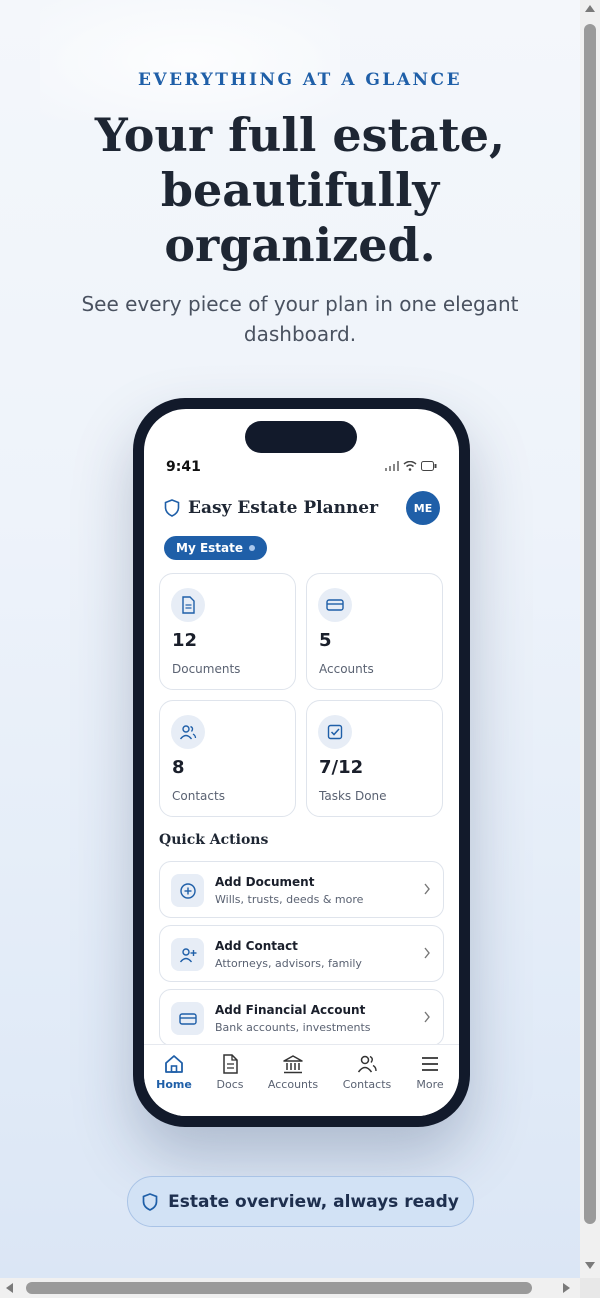 This screenshot has width=600, height=1298. Describe the element at coordinates (279, 1288) in the screenshot. I see `horizontal-scroll-thumb` at that location.